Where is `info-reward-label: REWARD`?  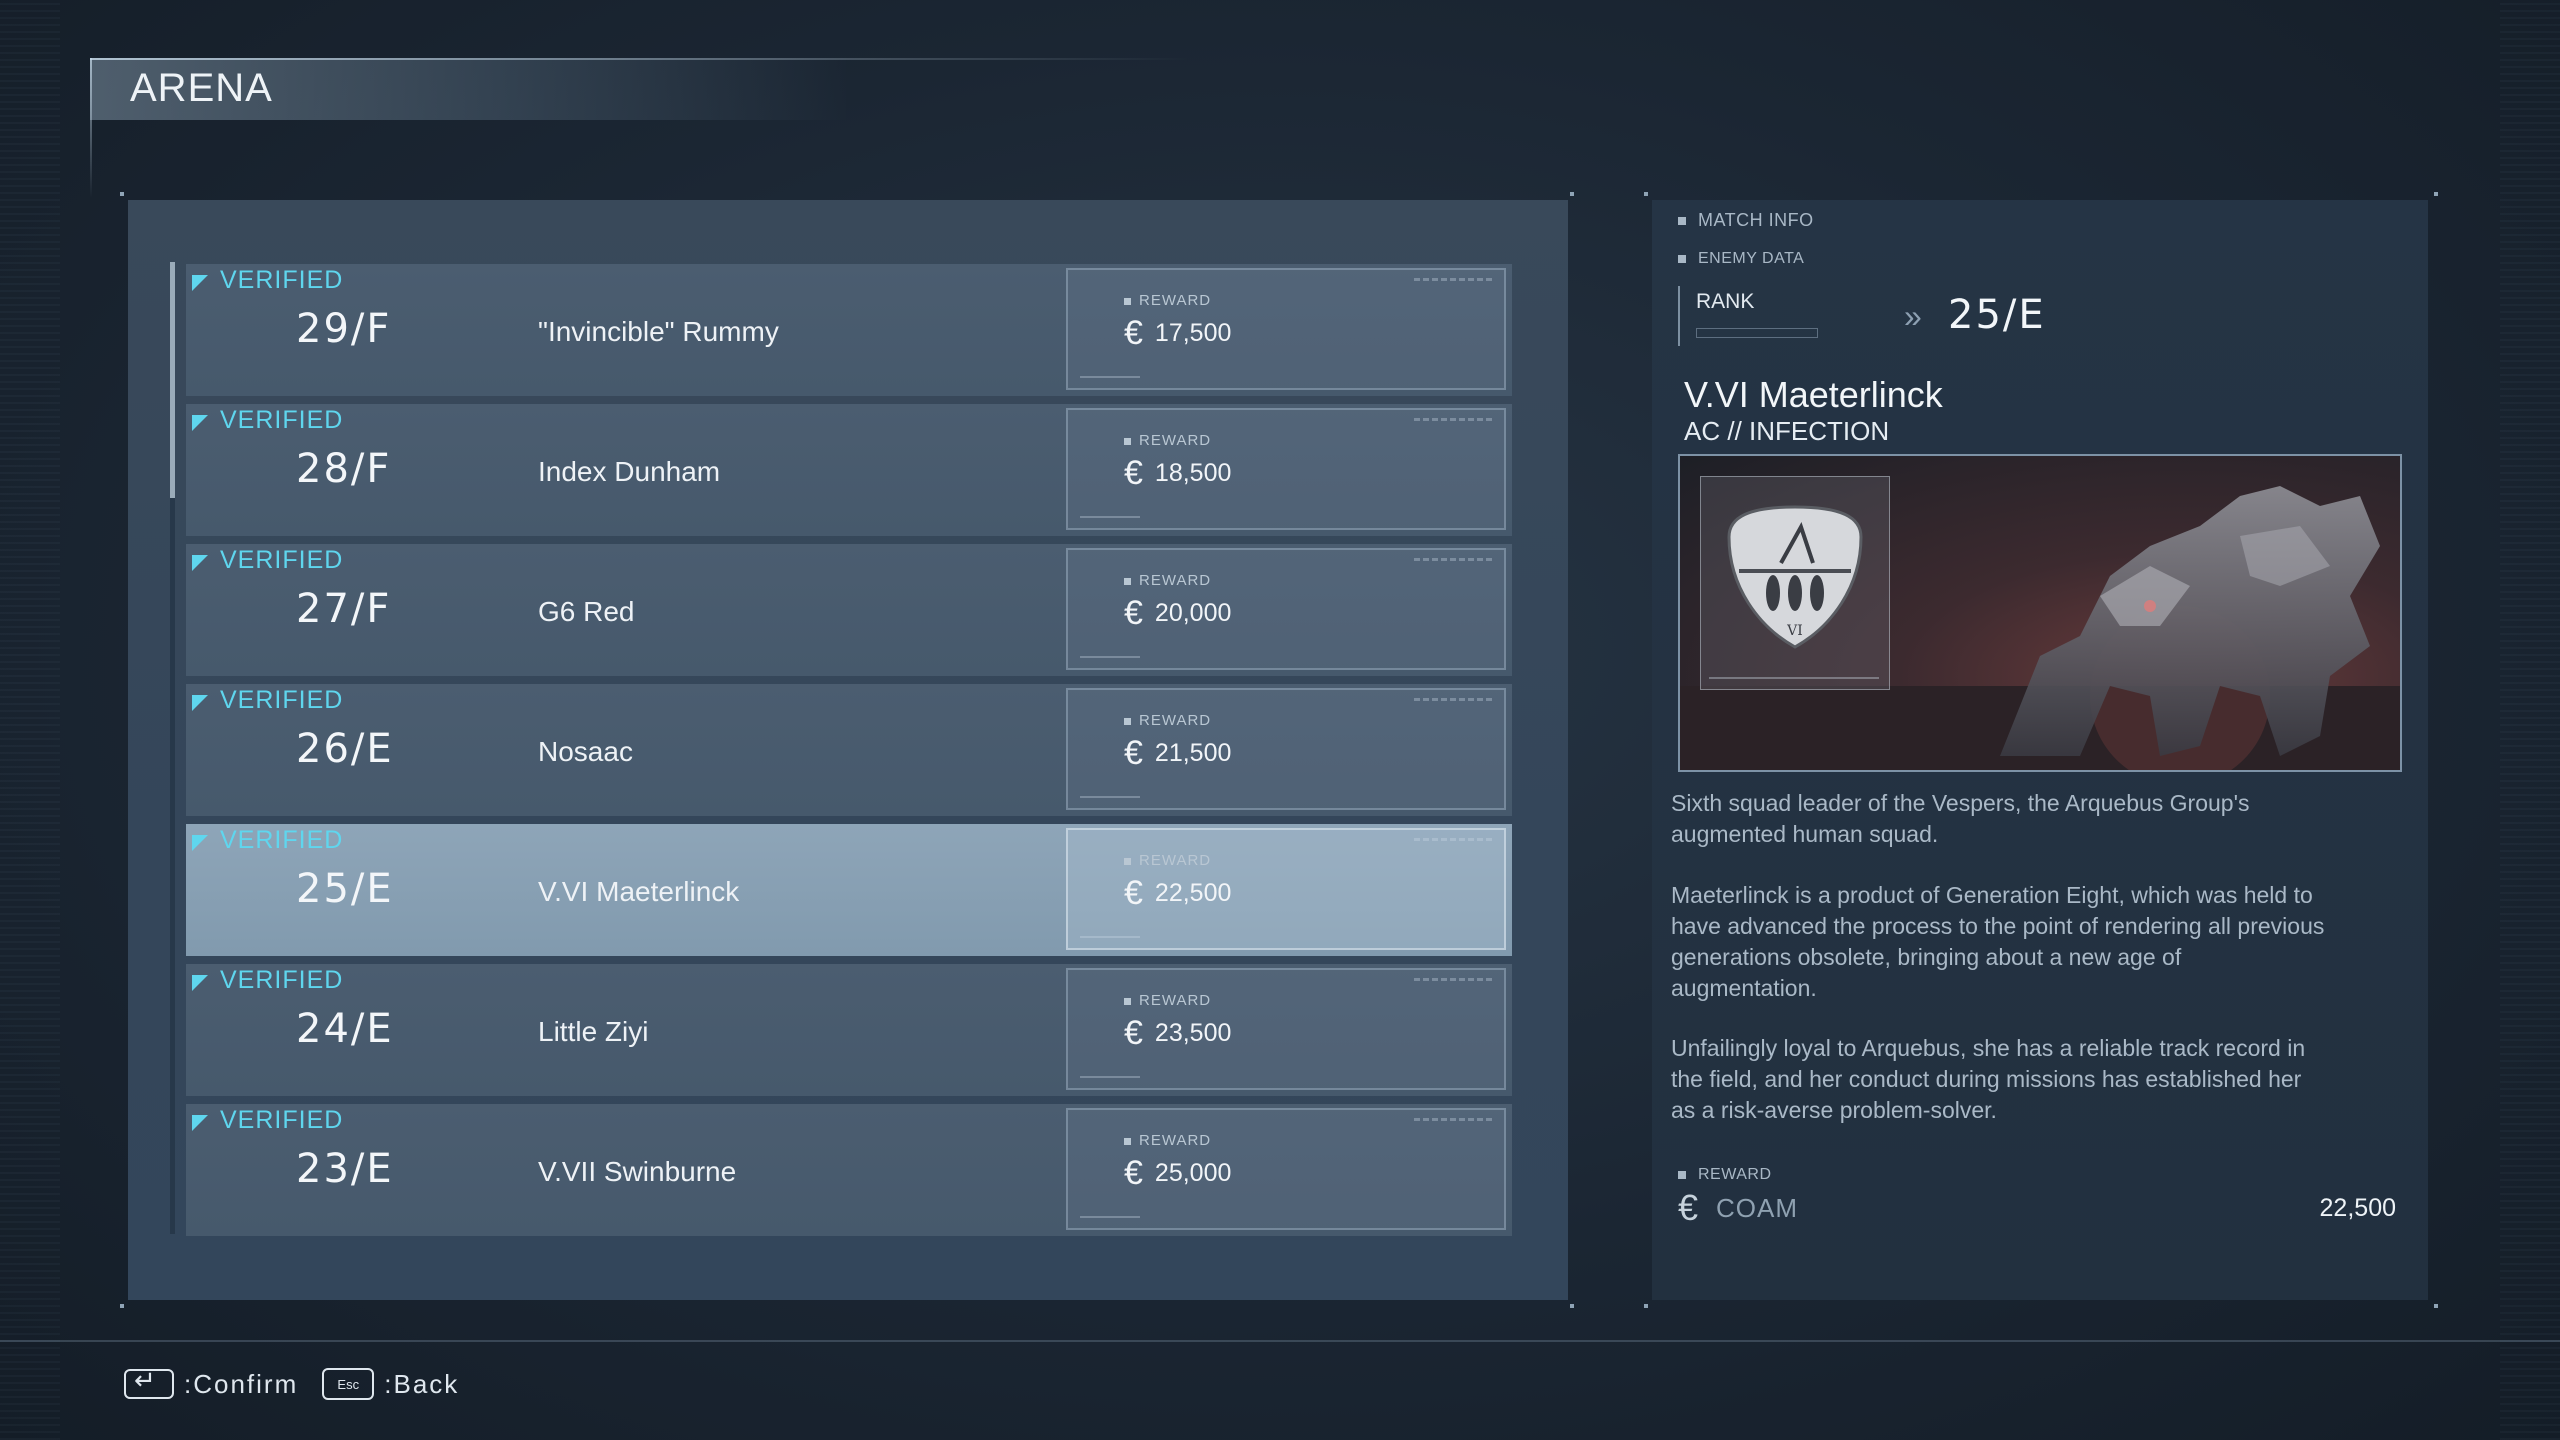 info-reward-label: REWARD is located at coordinates (1725, 1175).